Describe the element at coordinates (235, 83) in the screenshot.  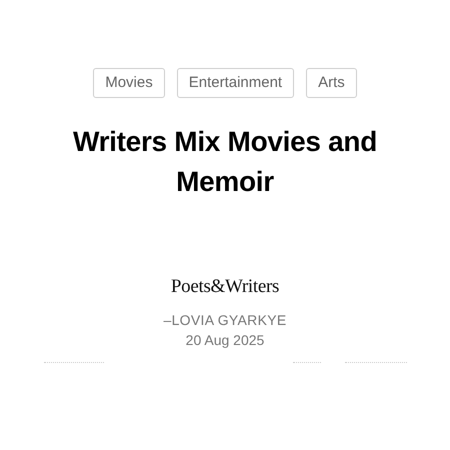
I see `category-tag: Entertainment` at that location.